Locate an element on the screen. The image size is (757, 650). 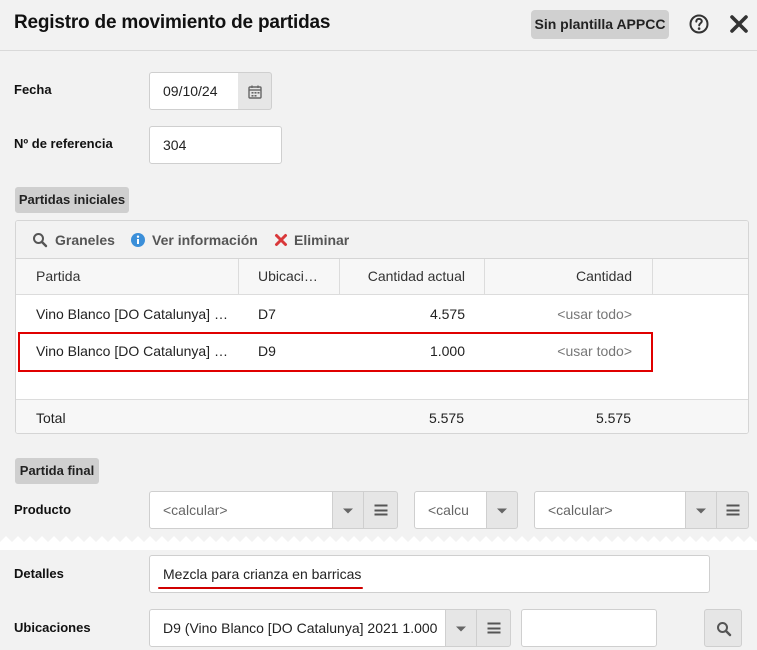
column-header-partida: Partida is located at coordinates (58, 276).